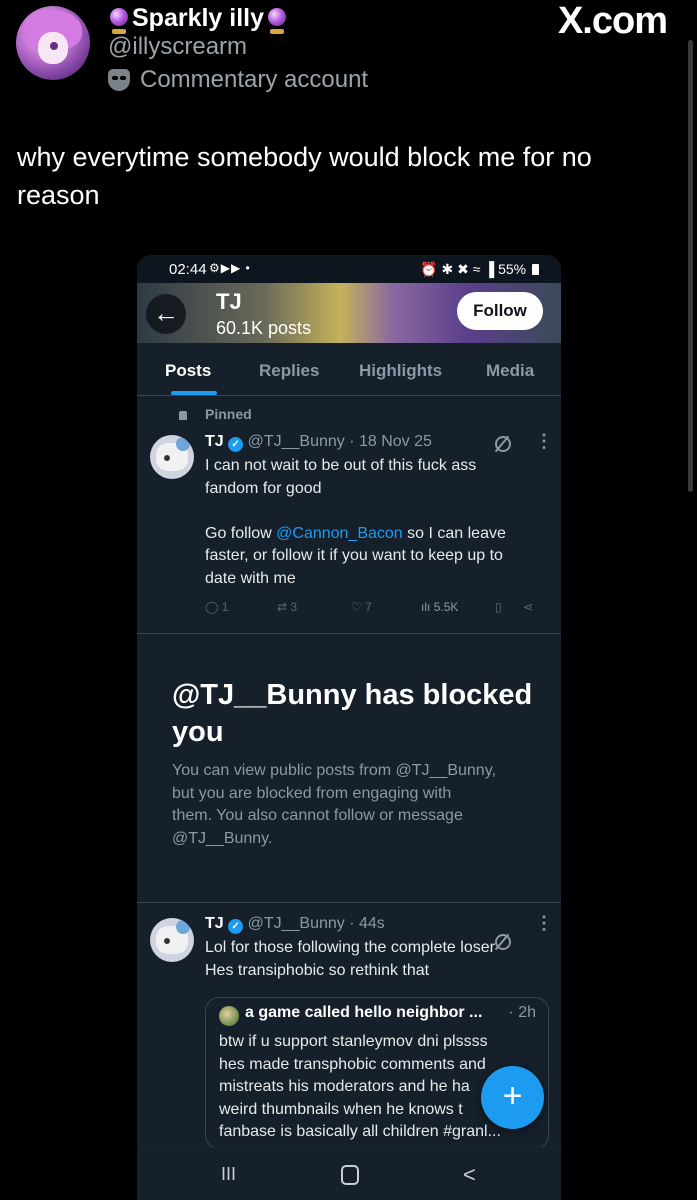 This screenshot has height=1200, width=697. Describe the element at coordinates (119, 80) in the screenshot. I see `theater-mask-icon` at that location.